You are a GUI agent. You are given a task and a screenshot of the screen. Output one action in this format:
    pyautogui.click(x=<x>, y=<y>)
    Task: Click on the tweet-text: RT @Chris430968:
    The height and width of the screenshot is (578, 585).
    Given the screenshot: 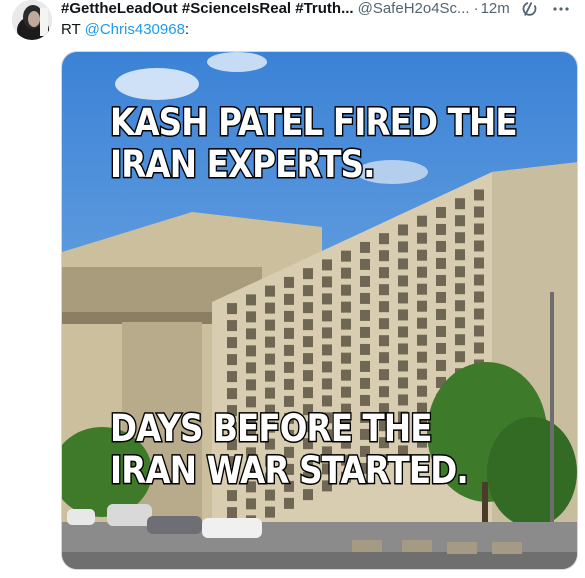 What is the action you would take?
    pyautogui.click(x=125, y=30)
    